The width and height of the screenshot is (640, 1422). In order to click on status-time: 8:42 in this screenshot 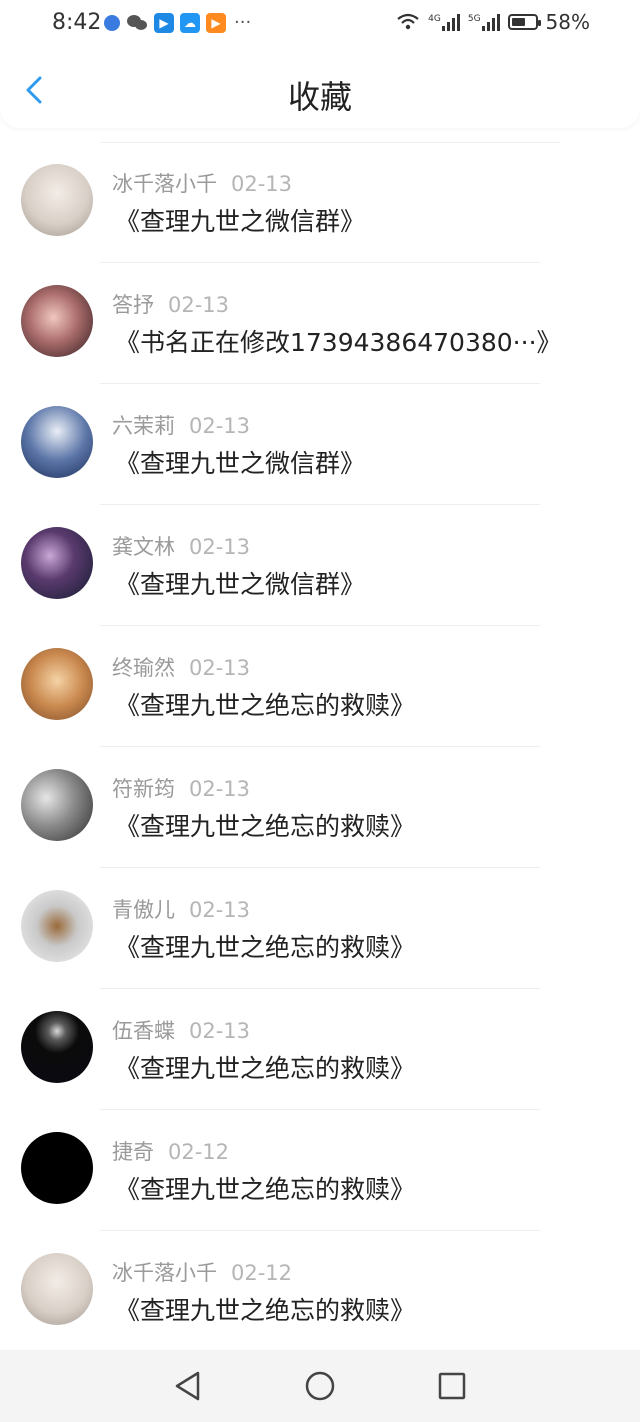, I will do `click(77, 22)`.